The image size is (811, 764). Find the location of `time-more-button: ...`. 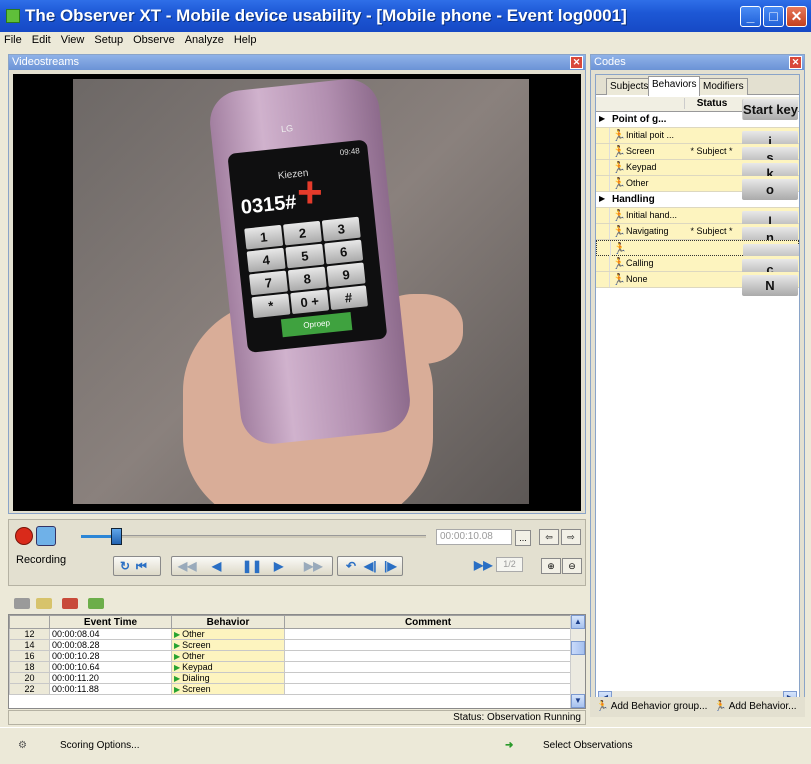

time-more-button: ... is located at coordinates (523, 538).